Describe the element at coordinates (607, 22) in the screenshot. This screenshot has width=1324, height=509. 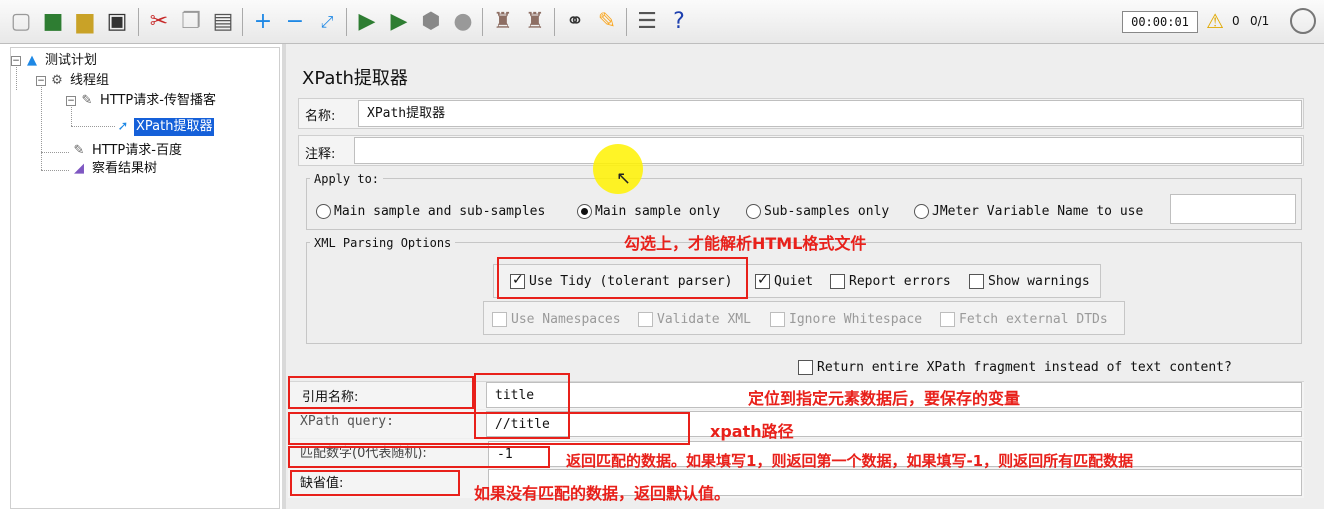
I see `reset-search-icon: ✎` at that location.